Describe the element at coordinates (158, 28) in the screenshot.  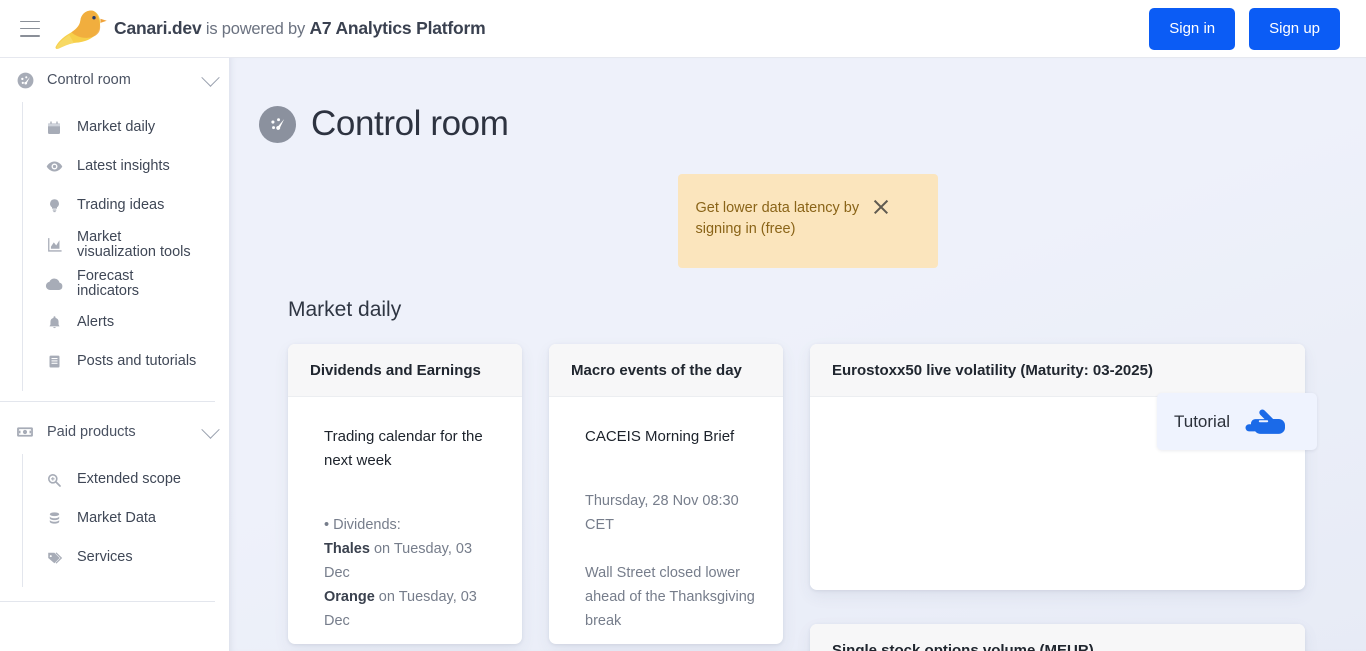
I see `brand-name: Canari.dev` at that location.